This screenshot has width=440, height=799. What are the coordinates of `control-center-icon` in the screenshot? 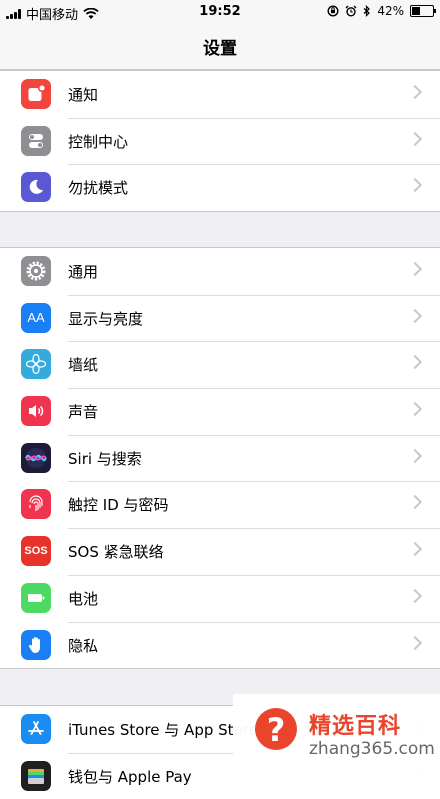 It's located at (36, 140).